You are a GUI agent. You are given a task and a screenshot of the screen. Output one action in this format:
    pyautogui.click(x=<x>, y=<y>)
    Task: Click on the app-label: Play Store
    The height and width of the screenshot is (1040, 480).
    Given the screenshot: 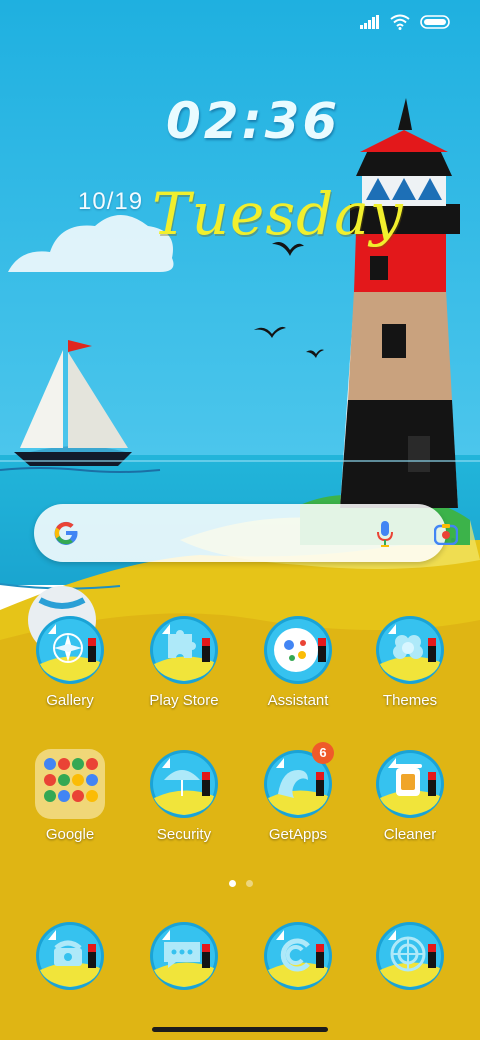 What is the action you would take?
    pyautogui.click(x=184, y=700)
    